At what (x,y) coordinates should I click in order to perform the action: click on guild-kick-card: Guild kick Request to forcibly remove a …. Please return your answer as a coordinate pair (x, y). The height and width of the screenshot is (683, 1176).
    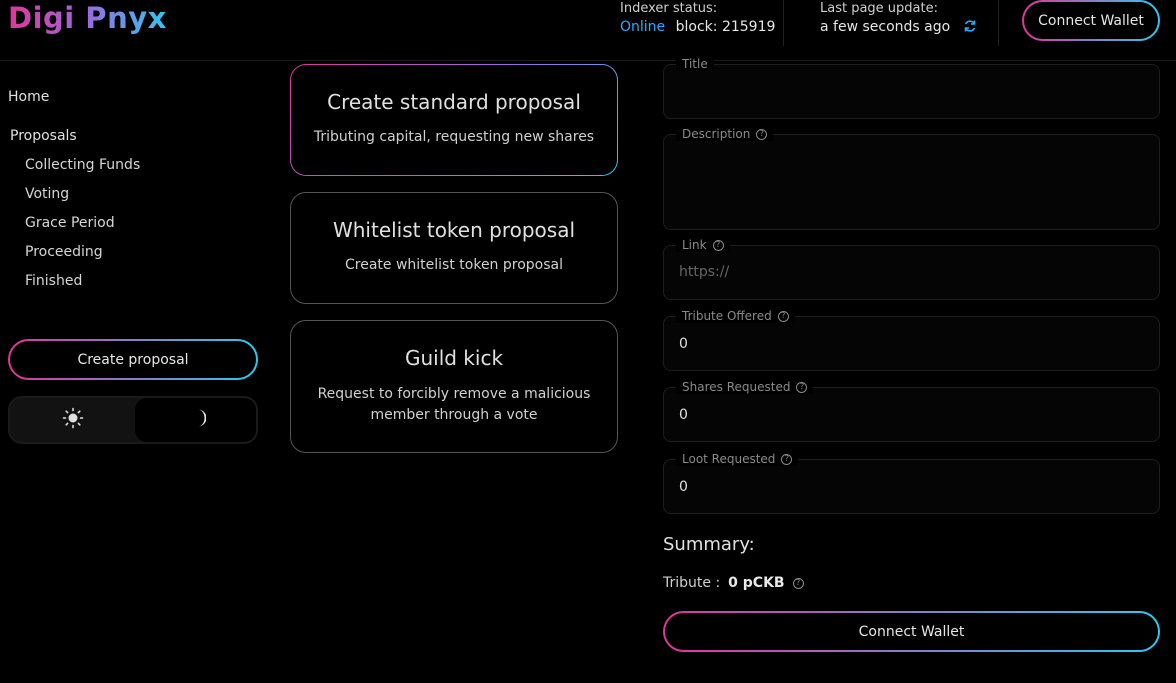
    Looking at the image, I should click on (454, 386).